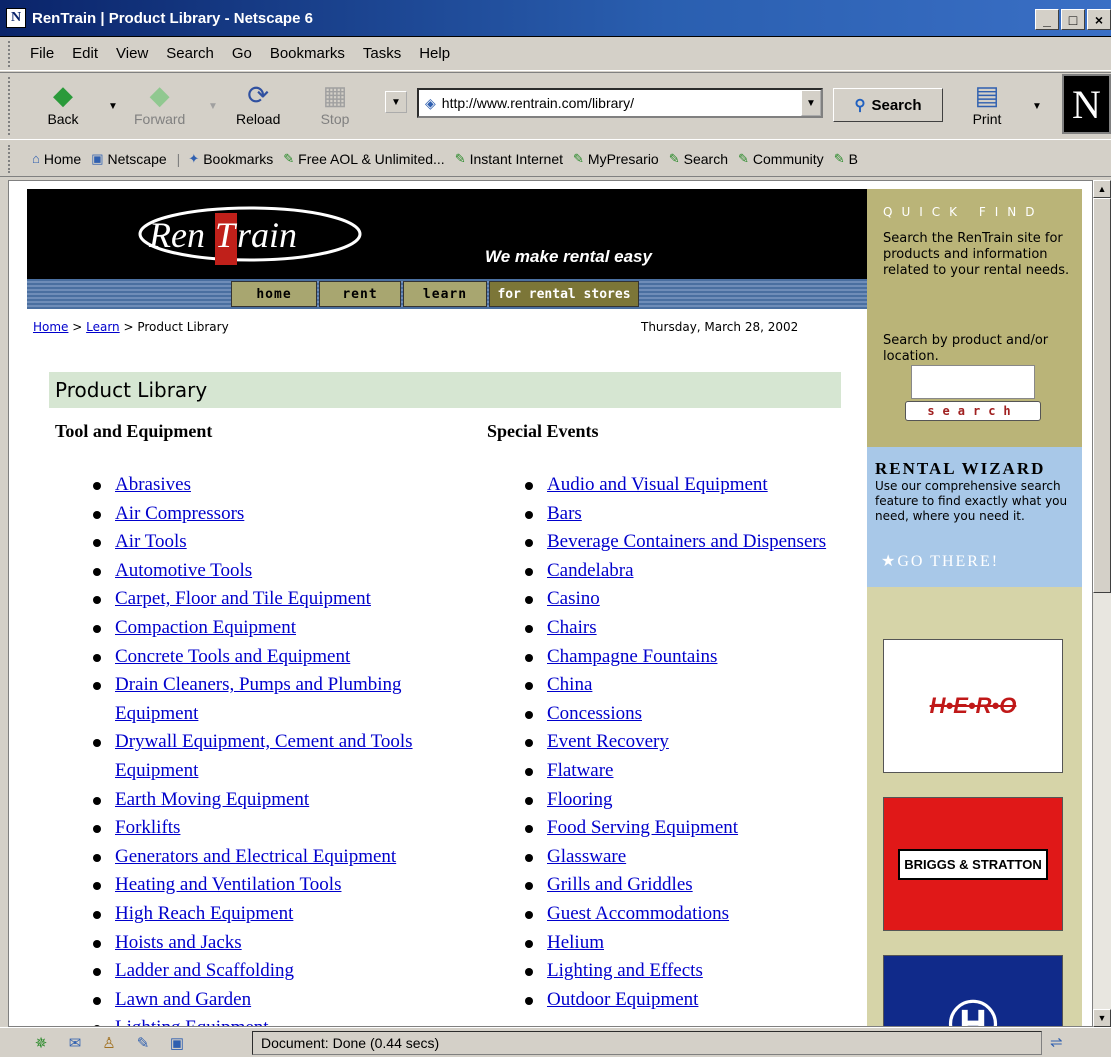  I want to click on menu-help: Help, so click(434, 53).